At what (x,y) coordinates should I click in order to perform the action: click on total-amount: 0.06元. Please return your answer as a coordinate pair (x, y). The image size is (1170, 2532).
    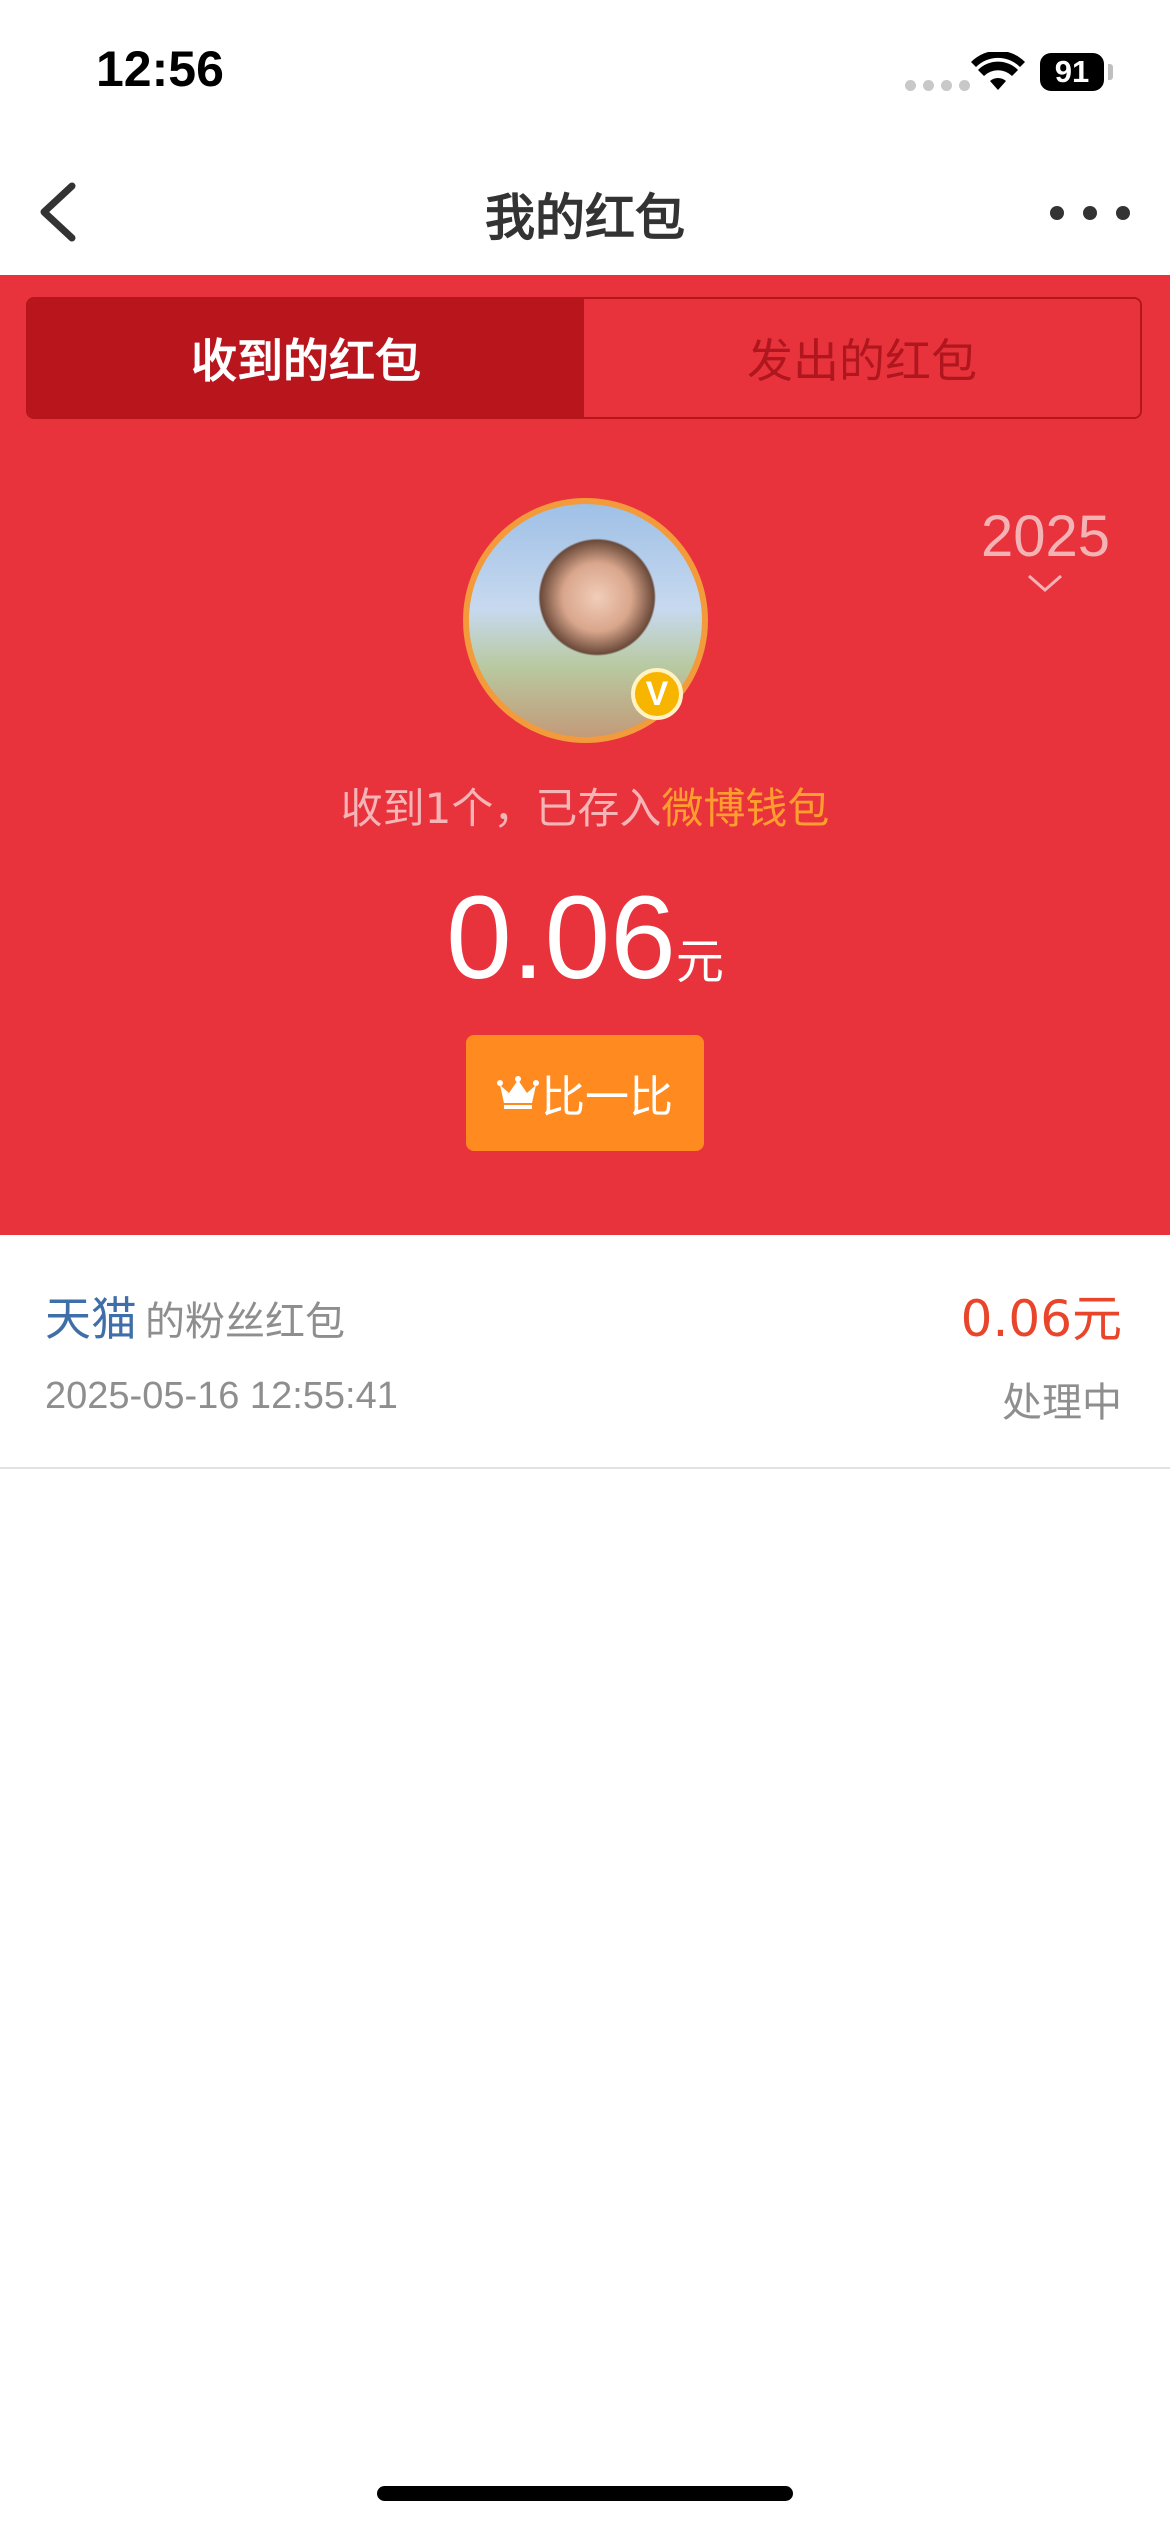
    Looking at the image, I should click on (585, 938).